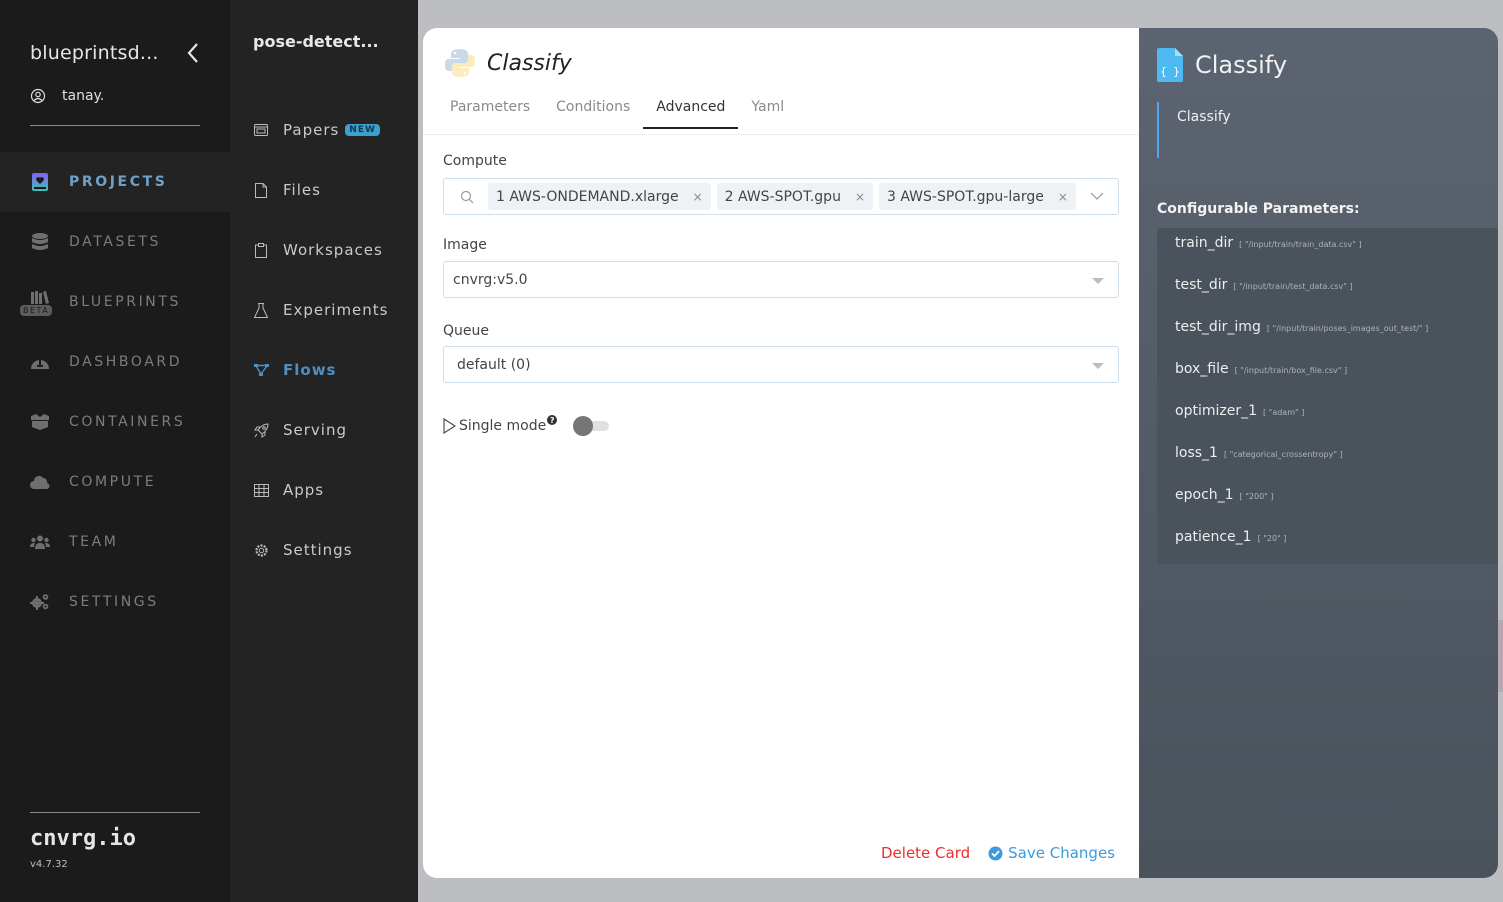 The height and width of the screenshot is (902, 1503). What do you see at coordinates (781, 364) in the screenshot?
I see `queue-select: default (0)` at bounding box center [781, 364].